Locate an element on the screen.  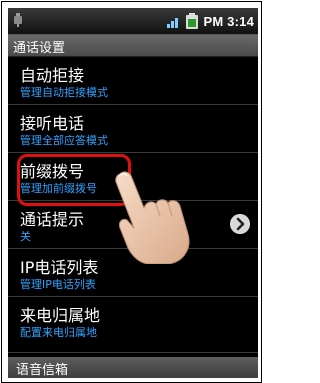
status-right-group: PM 3:14 is located at coordinates (210, 21).